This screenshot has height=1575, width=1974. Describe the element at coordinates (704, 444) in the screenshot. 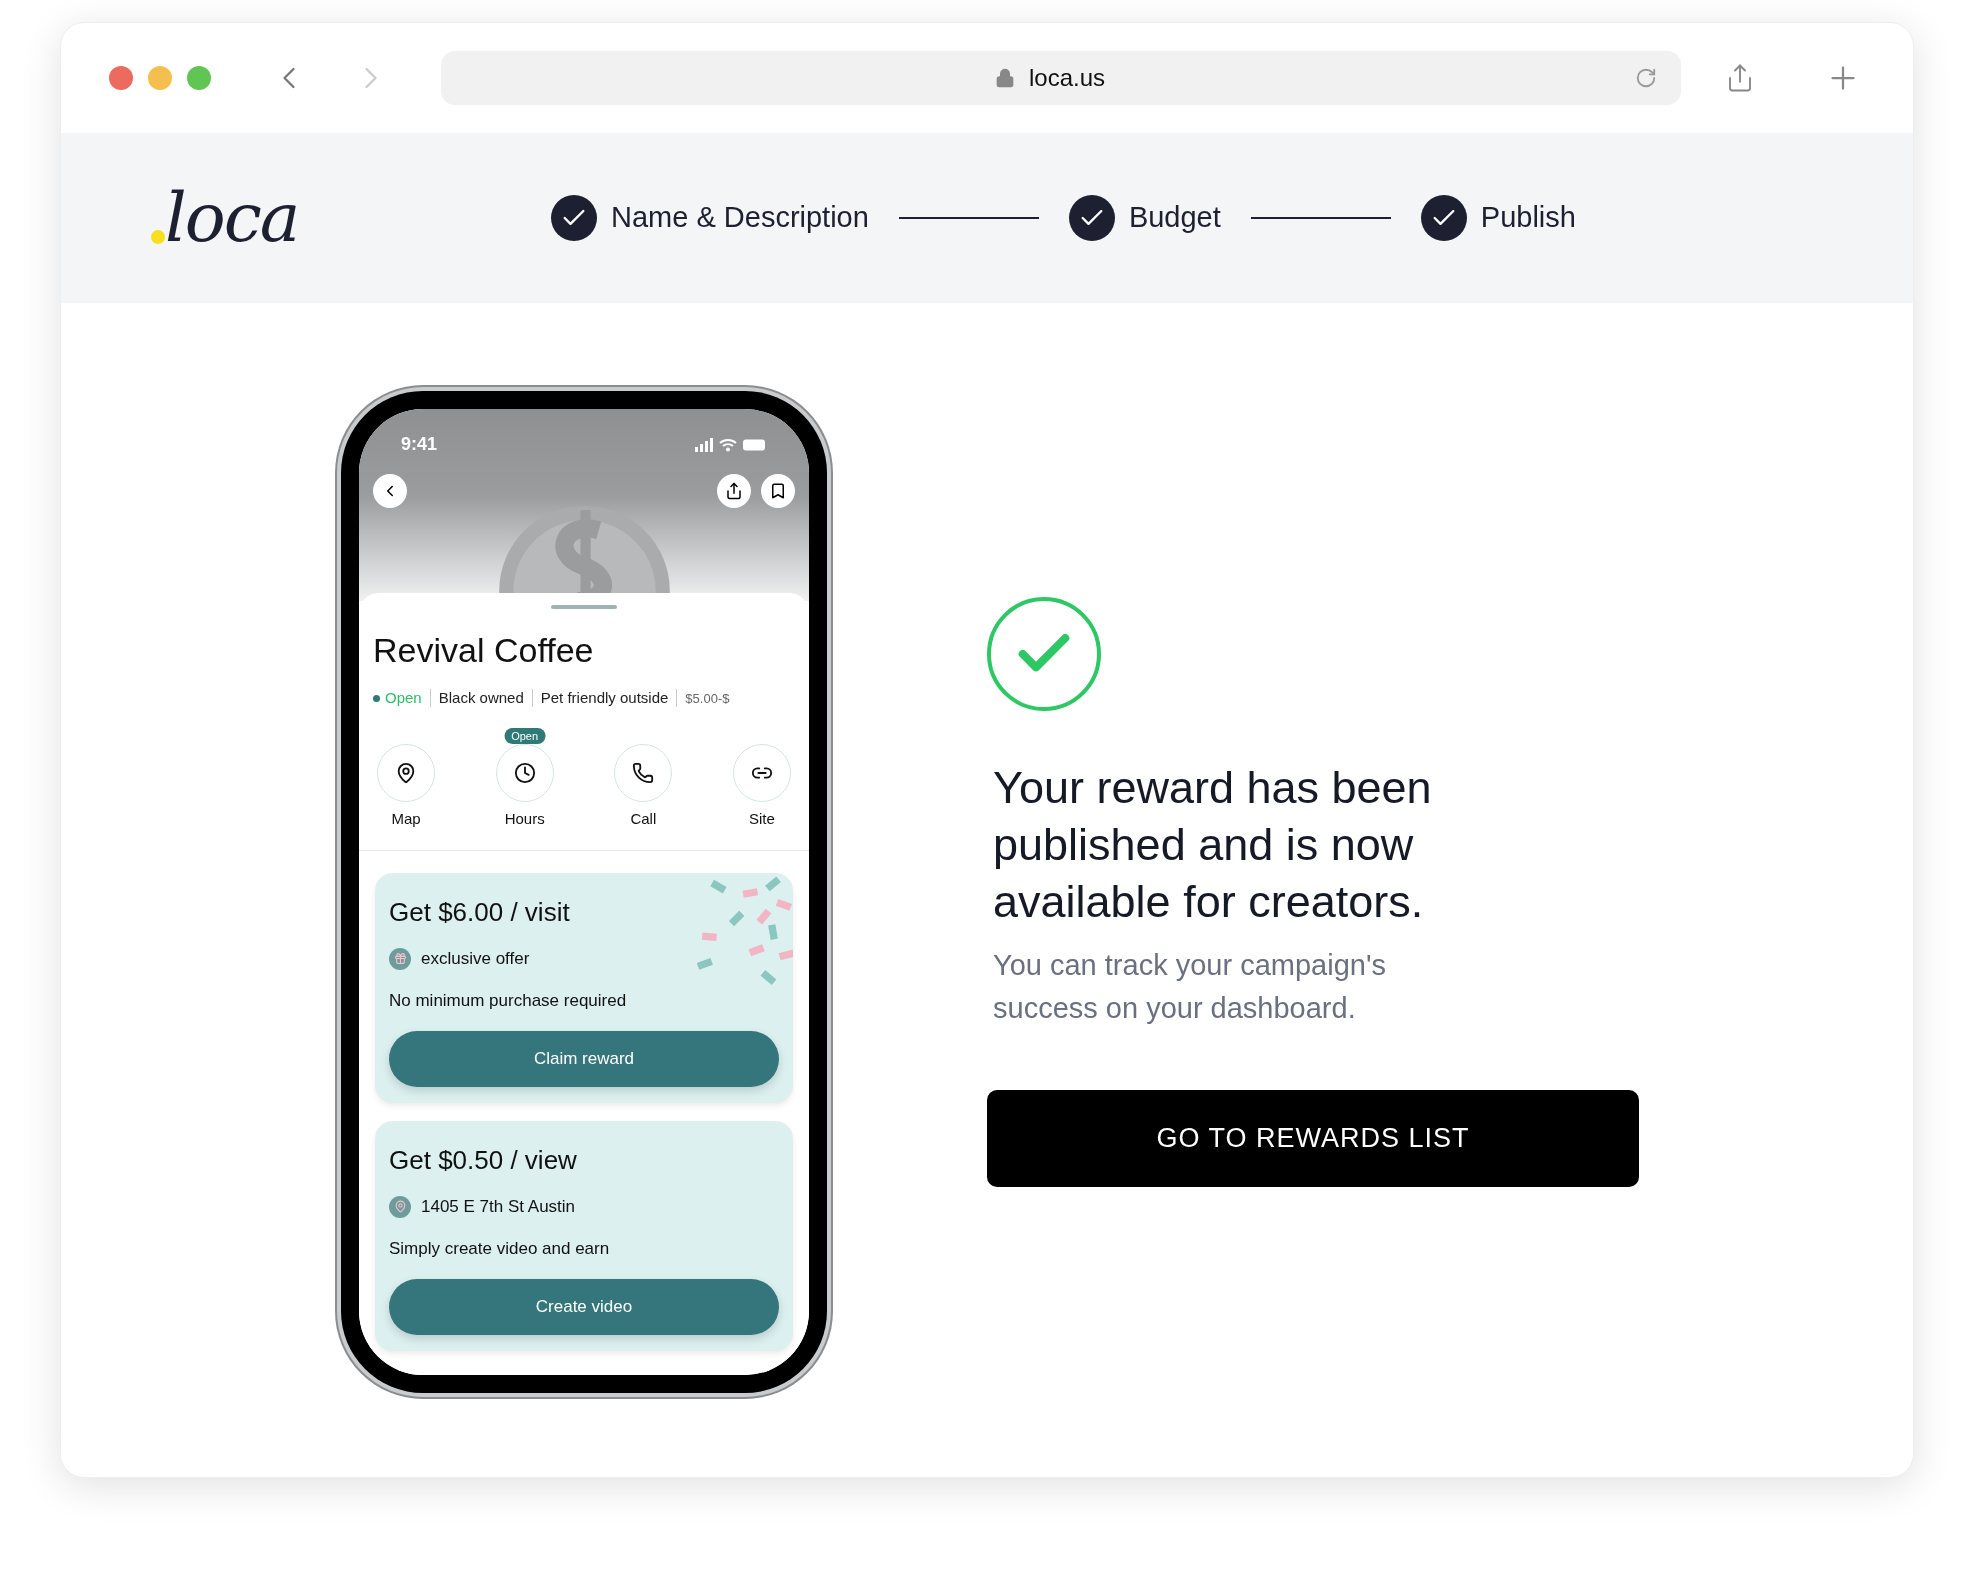

I see `signal-icon` at that location.